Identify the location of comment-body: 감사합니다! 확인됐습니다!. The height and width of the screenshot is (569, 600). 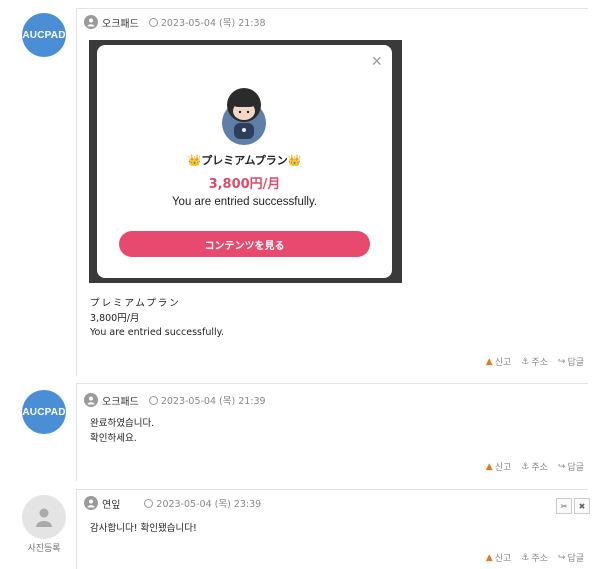
(143, 529).